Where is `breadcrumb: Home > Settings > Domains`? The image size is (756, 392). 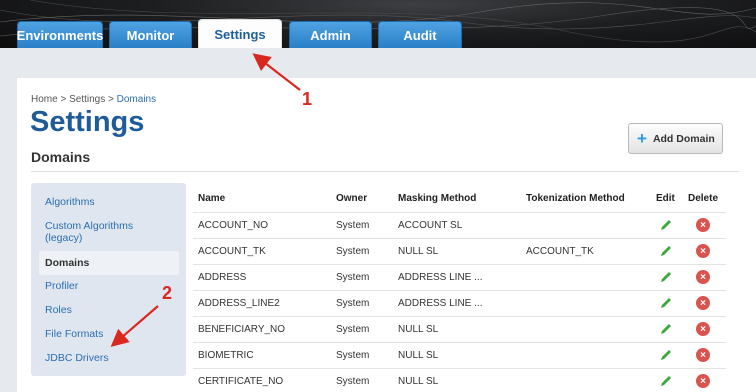
breadcrumb: Home > Settings > Domains is located at coordinates (93, 99).